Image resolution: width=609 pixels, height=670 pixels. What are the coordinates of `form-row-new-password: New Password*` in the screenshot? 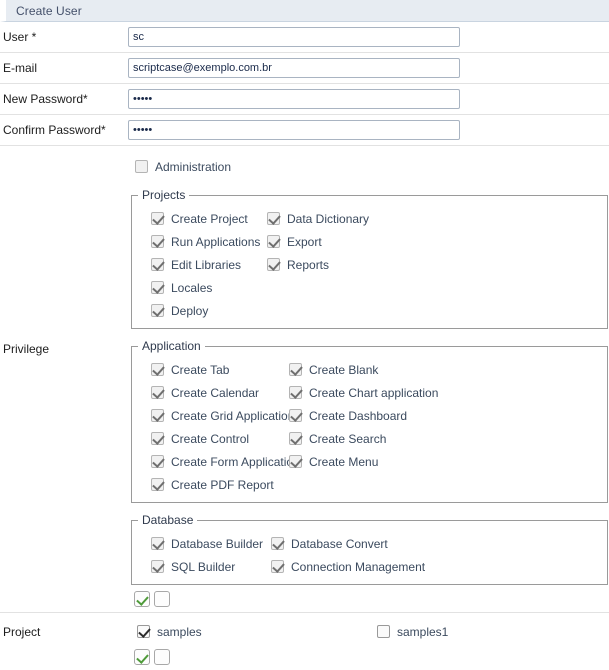 It's located at (304, 99).